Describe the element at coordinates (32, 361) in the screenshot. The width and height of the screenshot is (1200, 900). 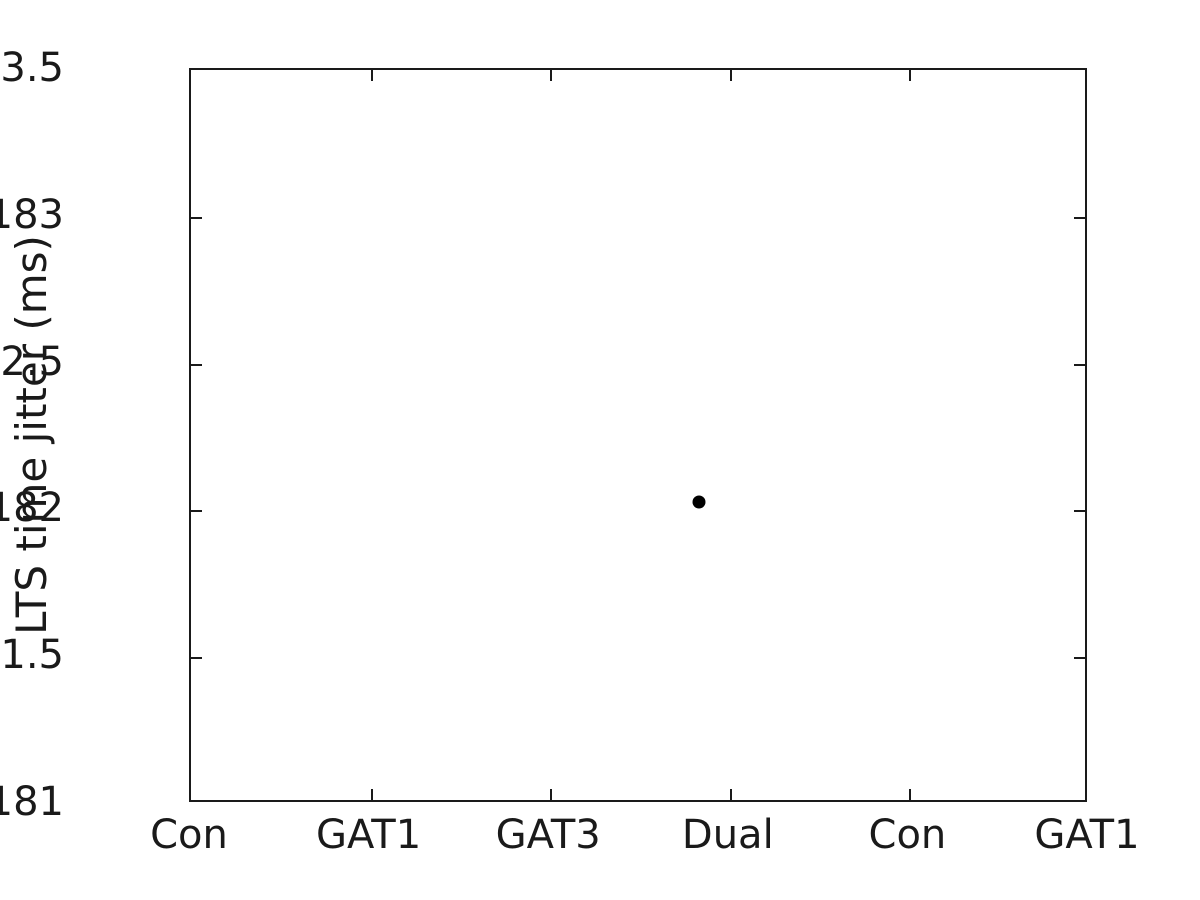
I see `y-tick-label: 182.5` at that location.